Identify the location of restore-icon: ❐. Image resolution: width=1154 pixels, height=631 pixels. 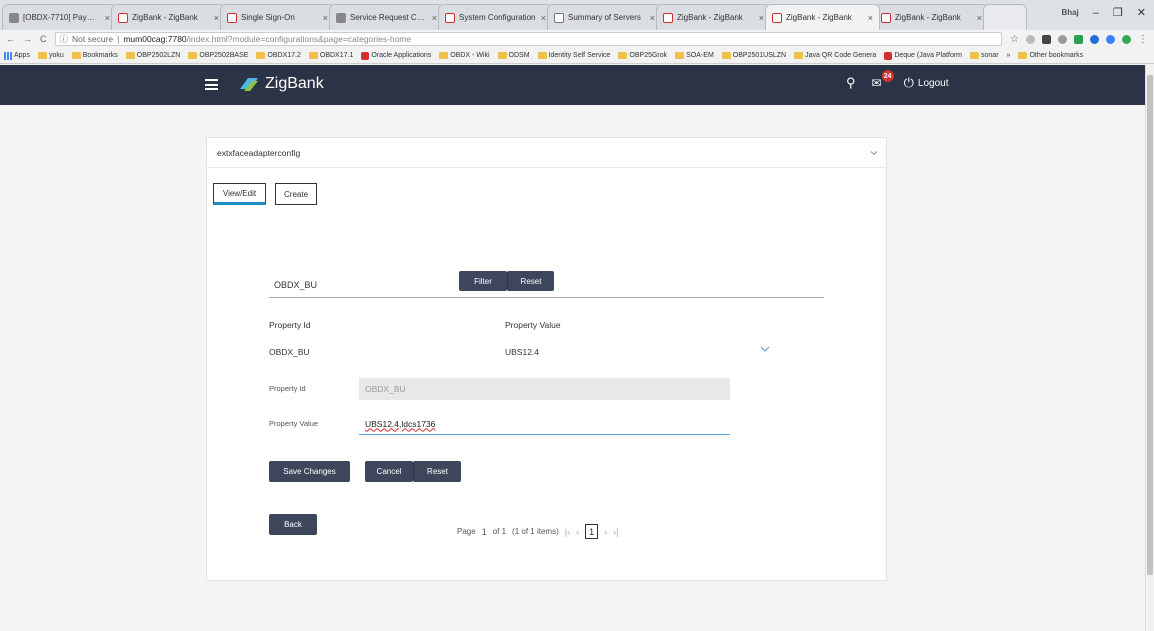
(1118, 12).